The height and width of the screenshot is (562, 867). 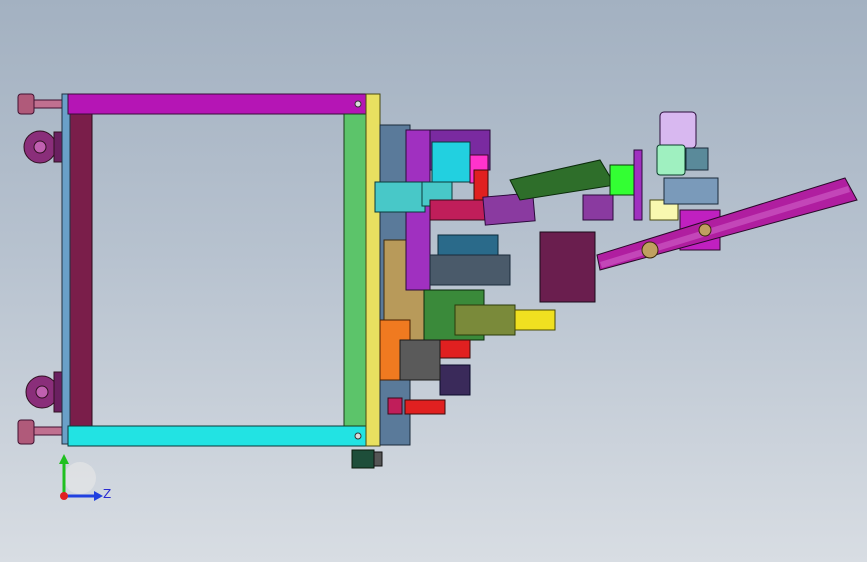 I want to click on caster-wheel-top, so click(x=45, y=147).